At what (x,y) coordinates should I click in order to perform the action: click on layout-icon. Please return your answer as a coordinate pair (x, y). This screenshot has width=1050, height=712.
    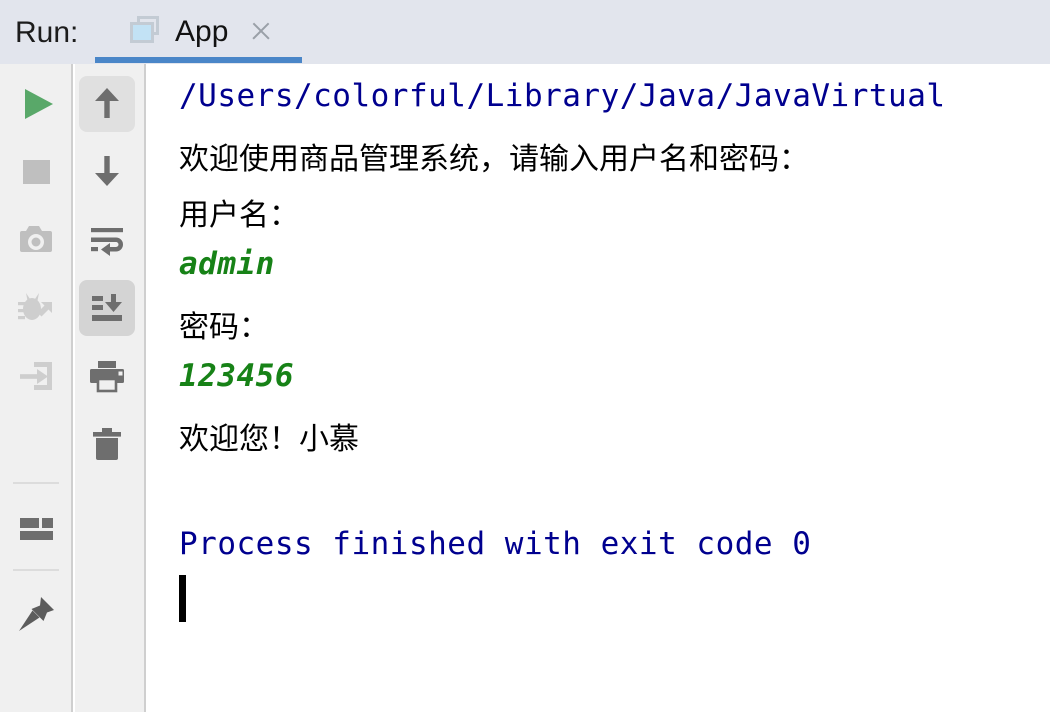
    Looking at the image, I should click on (36, 529).